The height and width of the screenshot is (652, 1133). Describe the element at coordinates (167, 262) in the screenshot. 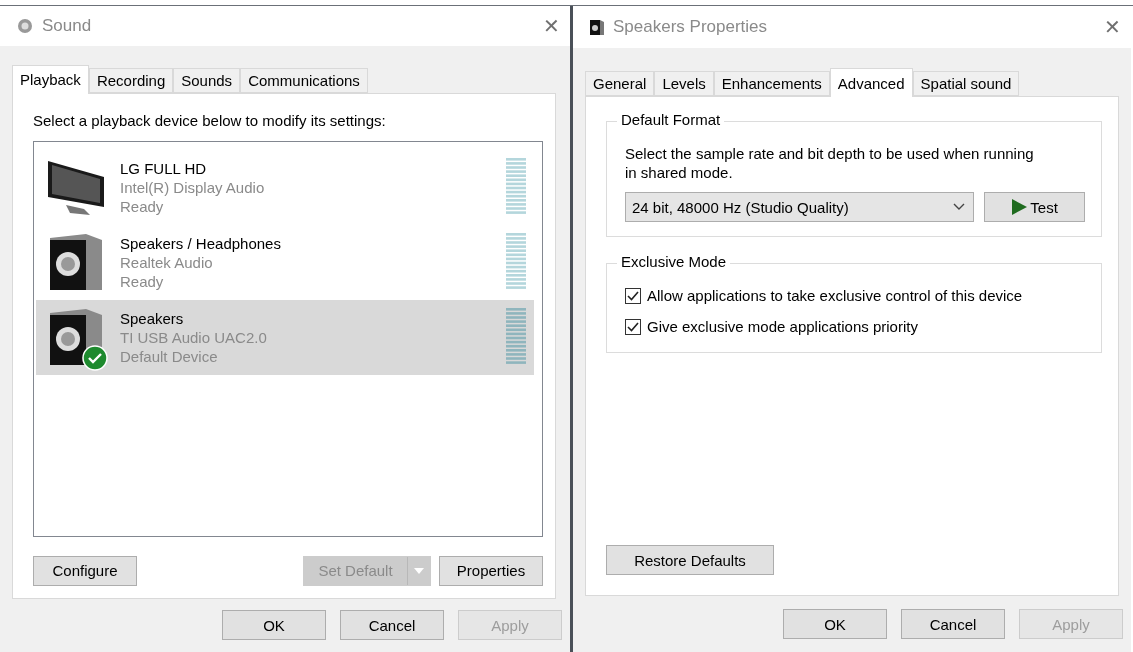

I see `device-driver: Realtek Audio` at that location.